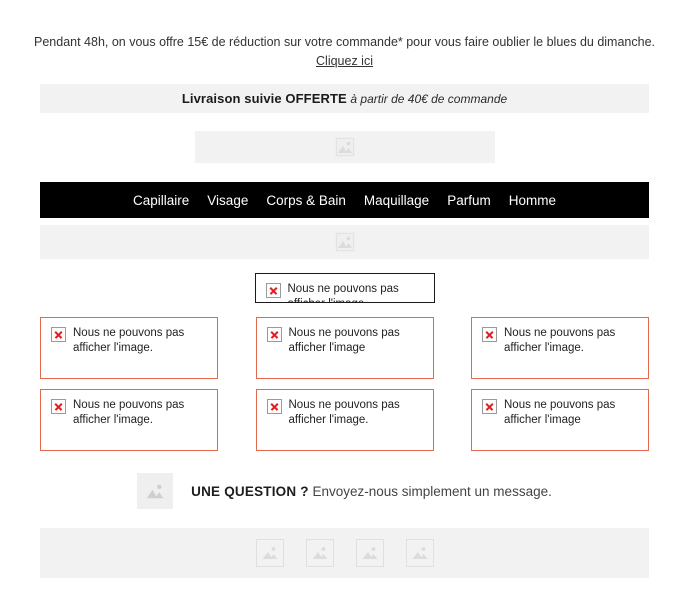 The width and height of the screenshot is (689, 609). Describe the element at coordinates (161, 200) in the screenshot. I see `nav-item-capillaire: Capillaire` at that location.